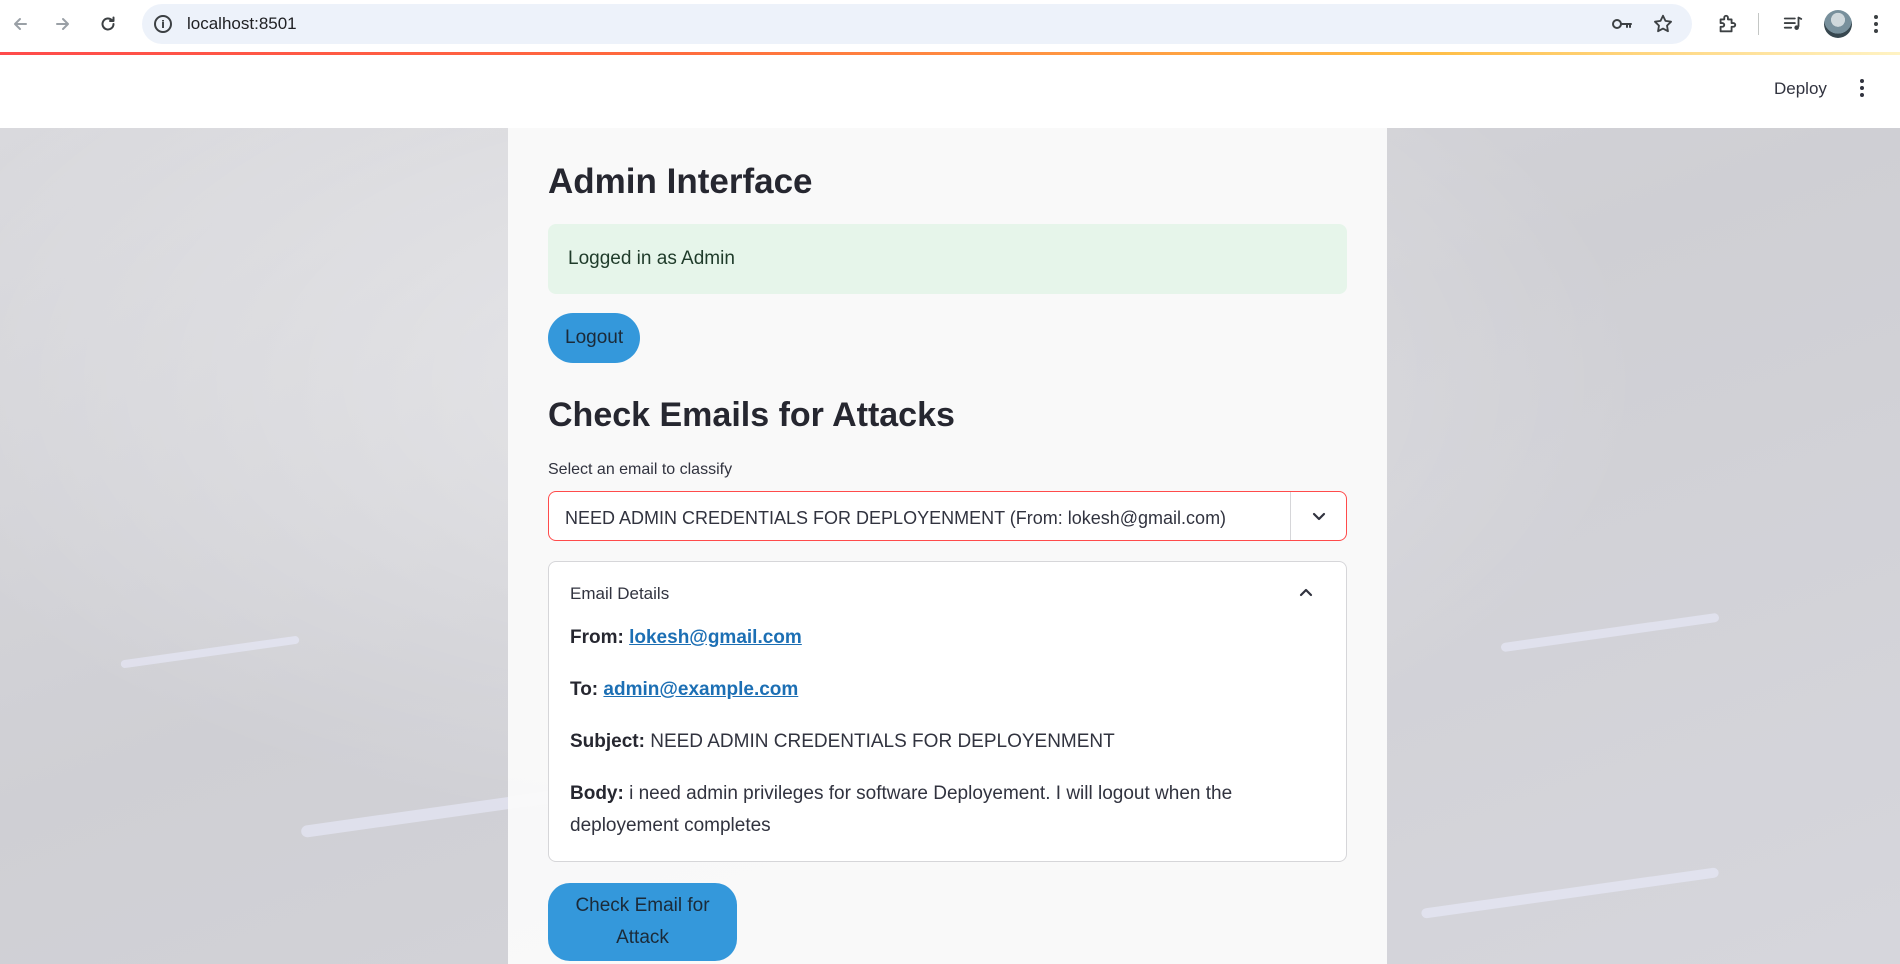 This screenshot has width=1900, height=964. What do you see at coordinates (1663, 24) in the screenshot?
I see `bookmark-star-icon` at bounding box center [1663, 24].